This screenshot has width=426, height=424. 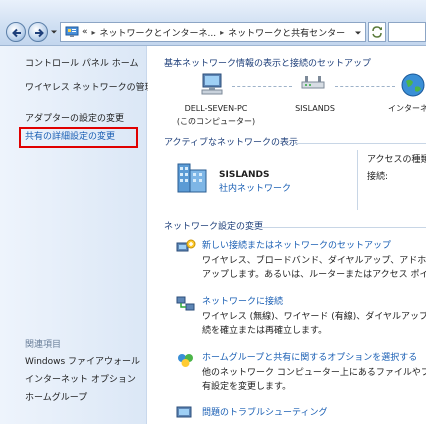 I want to click on manage-wireless-networks-link: ワイヤレス ネットワークの管理, so click(x=89, y=88).